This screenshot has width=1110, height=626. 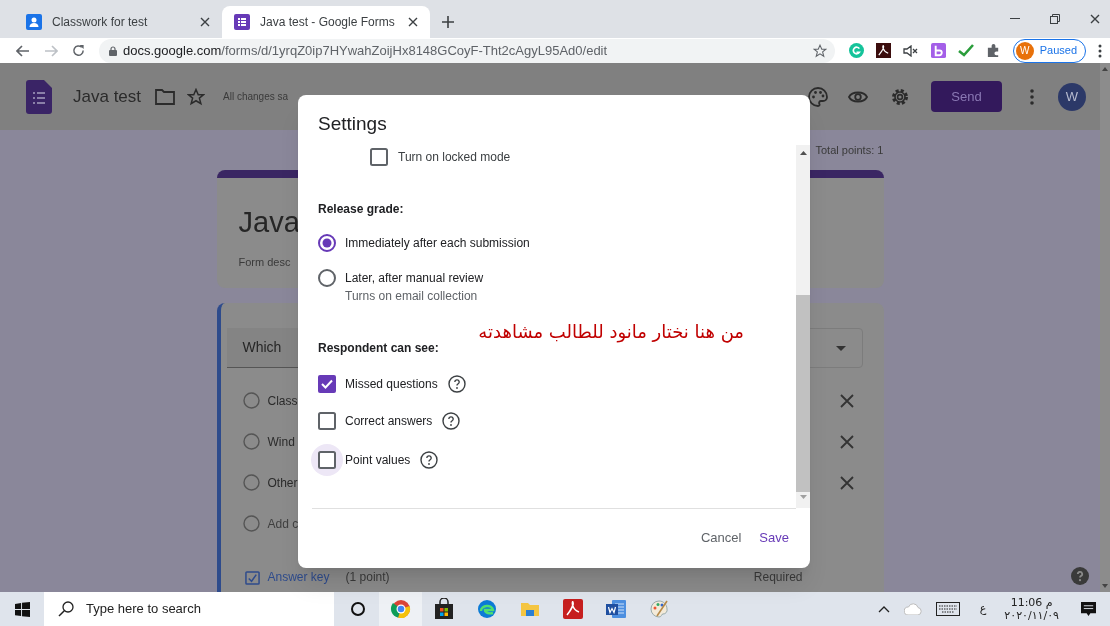 What do you see at coordinates (803, 326) in the screenshot?
I see `dialog-scrollbar` at bounding box center [803, 326].